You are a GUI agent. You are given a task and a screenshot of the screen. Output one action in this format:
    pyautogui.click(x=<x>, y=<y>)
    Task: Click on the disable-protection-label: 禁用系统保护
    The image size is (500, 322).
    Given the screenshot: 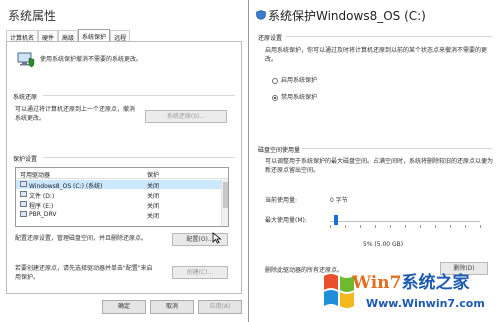 What is the action you would take?
    pyautogui.click(x=299, y=97)
    